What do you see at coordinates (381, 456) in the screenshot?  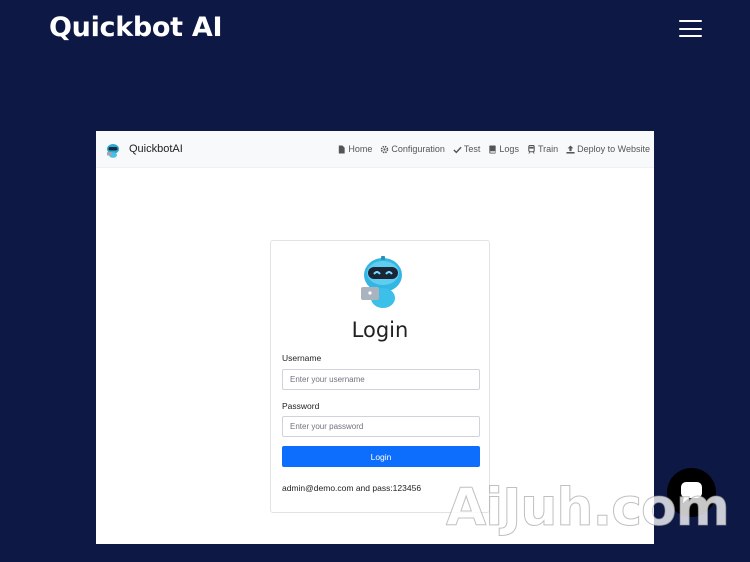 I see `login-button: Login` at bounding box center [381, 456].